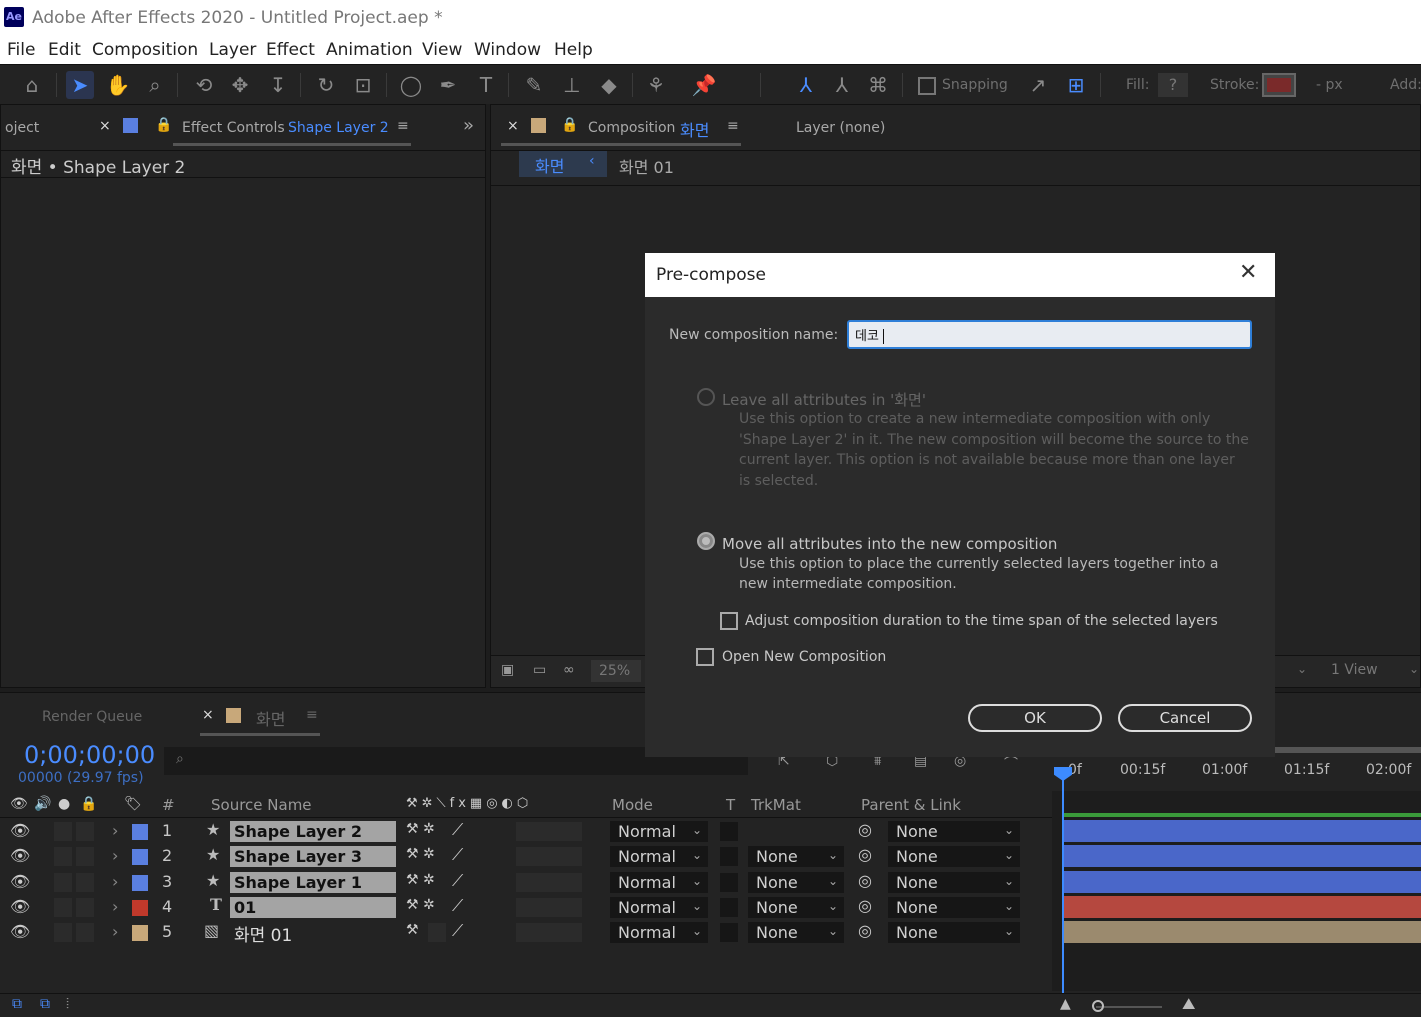 The height and width of the screenshot is (1017, 1421). I want to click on stroke-width: - px, so click(1329, 85).